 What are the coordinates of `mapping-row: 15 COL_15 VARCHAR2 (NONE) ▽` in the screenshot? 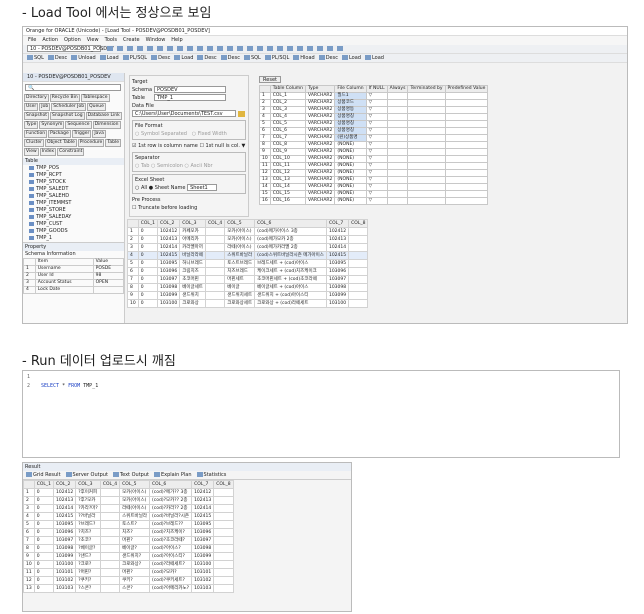 It's located at (374, 194).